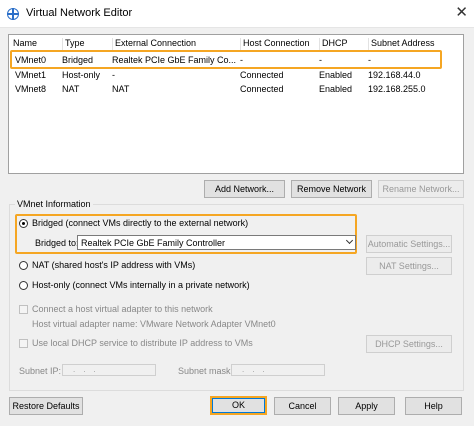  What do you see at coordinates (23, 285) in the screenshot?
I see `host-only-radio` at bounding box center [23, 285].